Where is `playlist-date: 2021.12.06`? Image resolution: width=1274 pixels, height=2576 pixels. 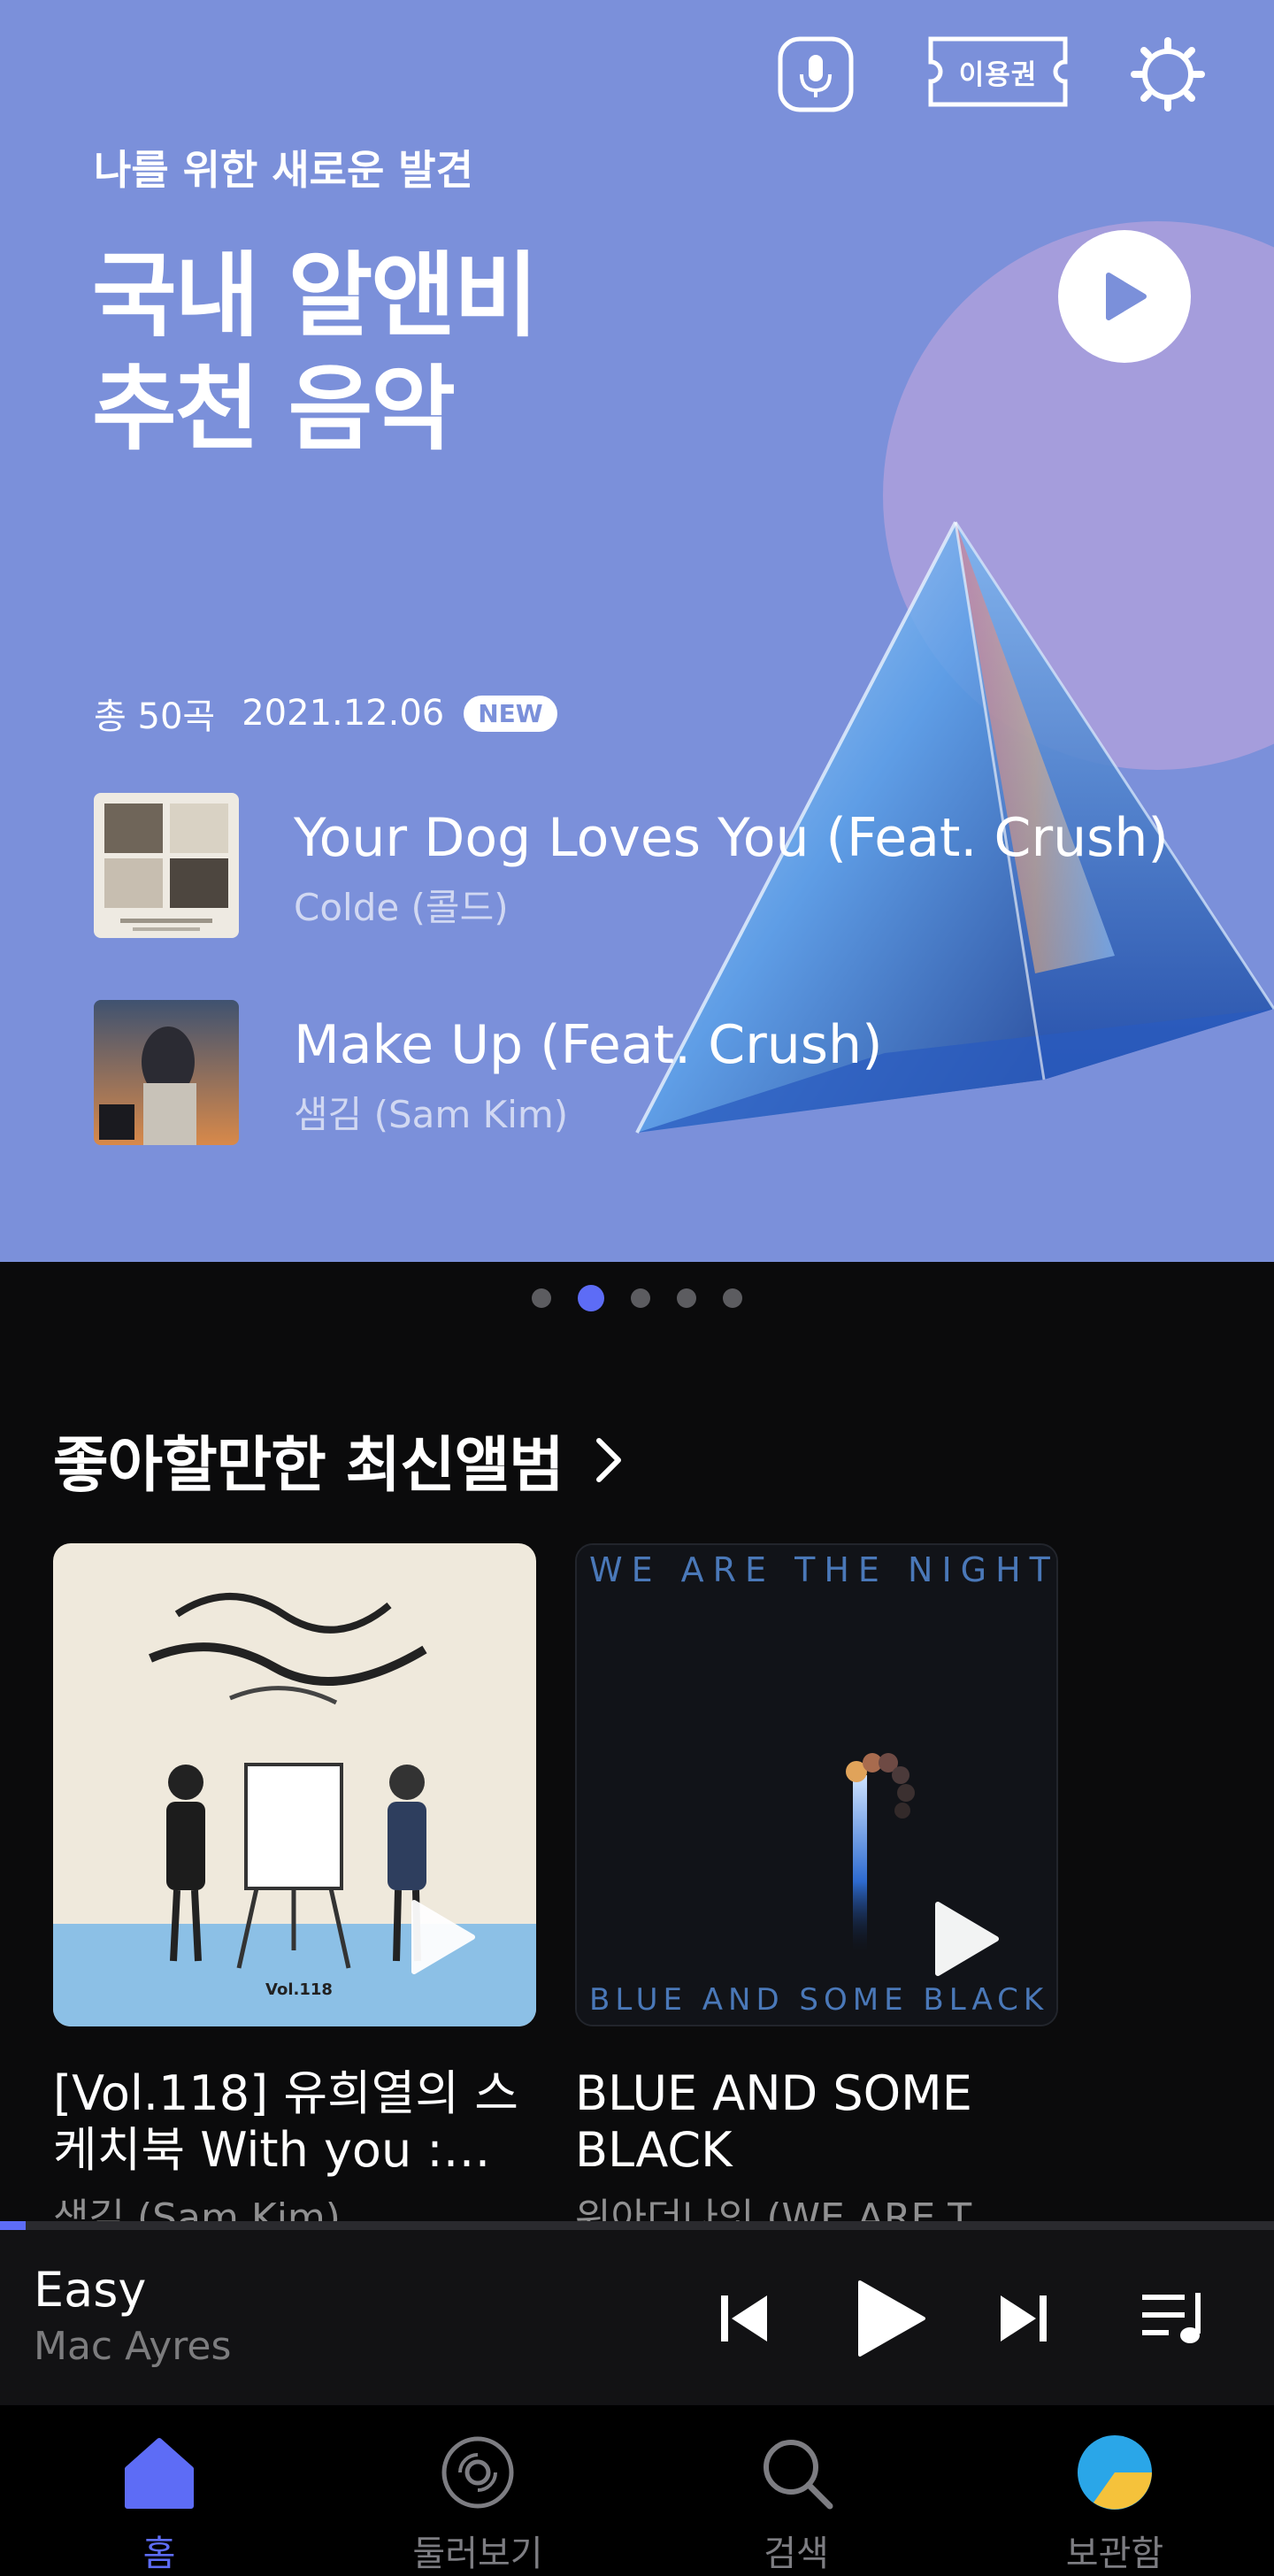
playlist-date: 2021.12.06 is located at coordinates (343, 713).